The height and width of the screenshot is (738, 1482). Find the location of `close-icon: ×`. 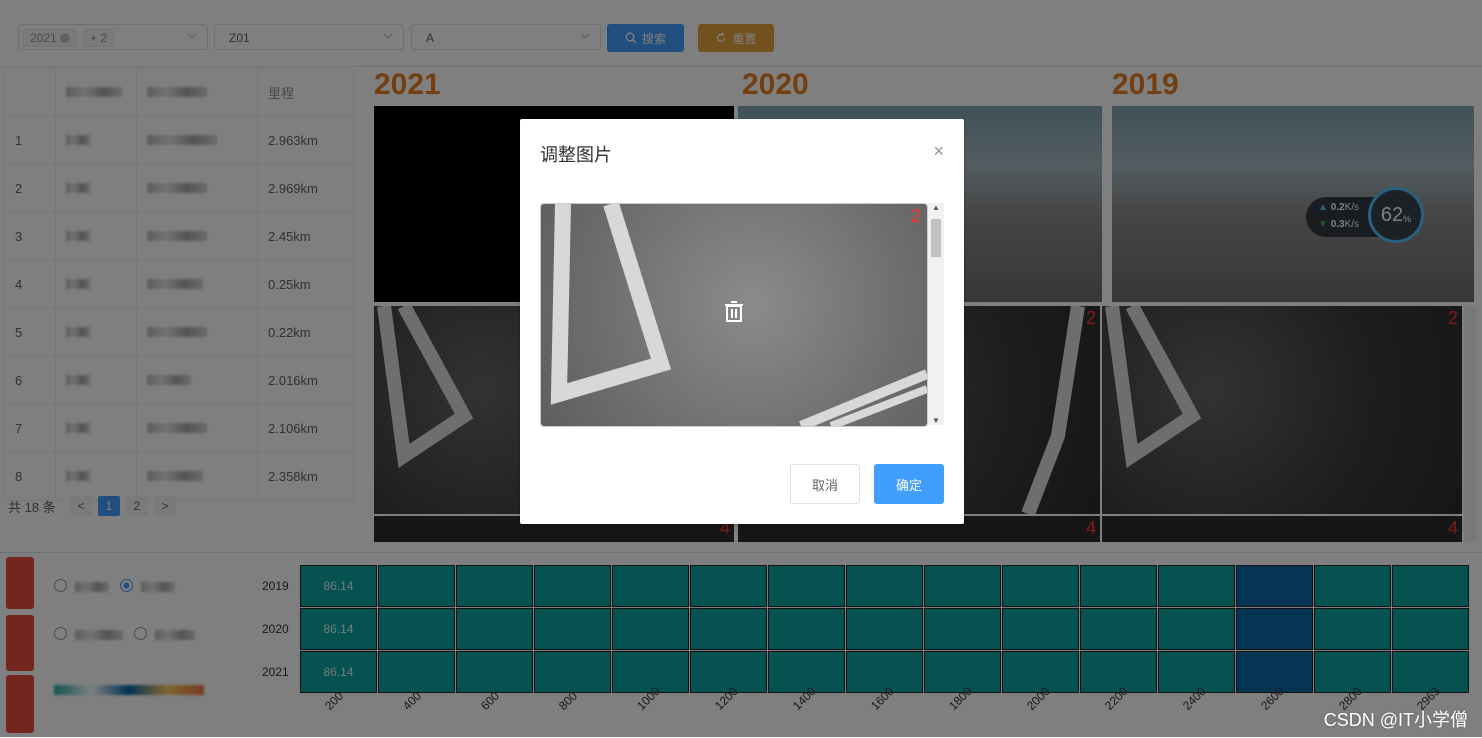

close-icon: × is located at coordinates (938, 151).